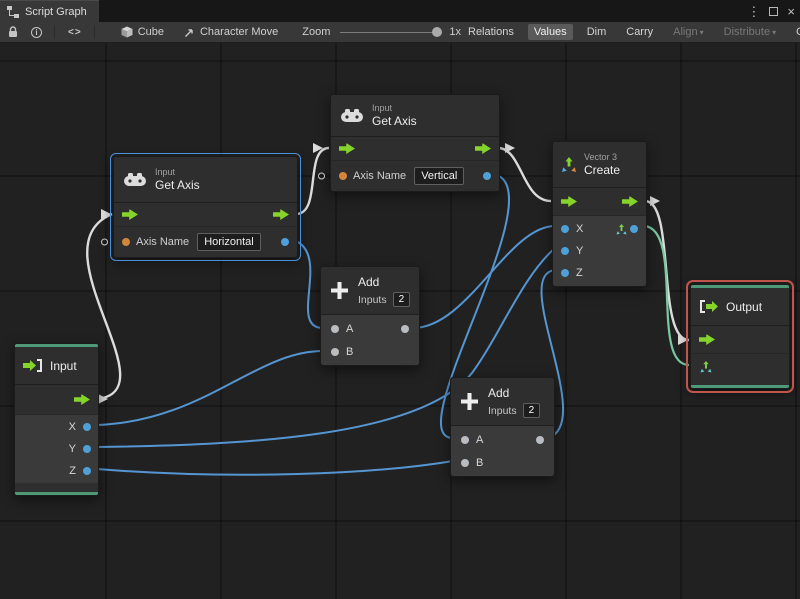  Describe the element at coordinates (56, 449) in the screenshot. I see `port-row-y: Y` at that location.